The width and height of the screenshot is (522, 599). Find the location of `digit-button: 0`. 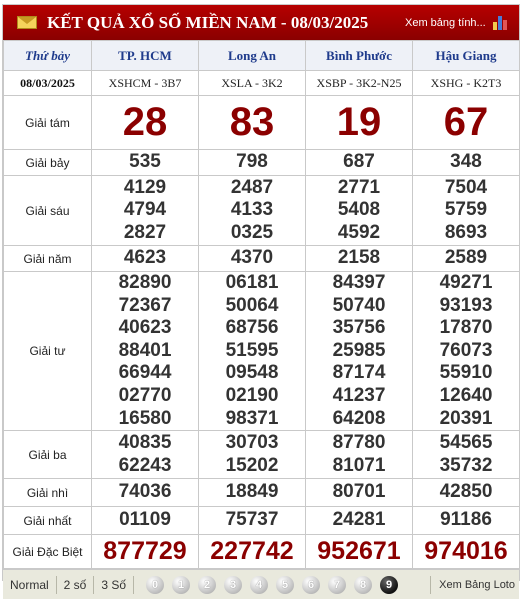

digit-button: 0 is located at coordinates (155, 584).